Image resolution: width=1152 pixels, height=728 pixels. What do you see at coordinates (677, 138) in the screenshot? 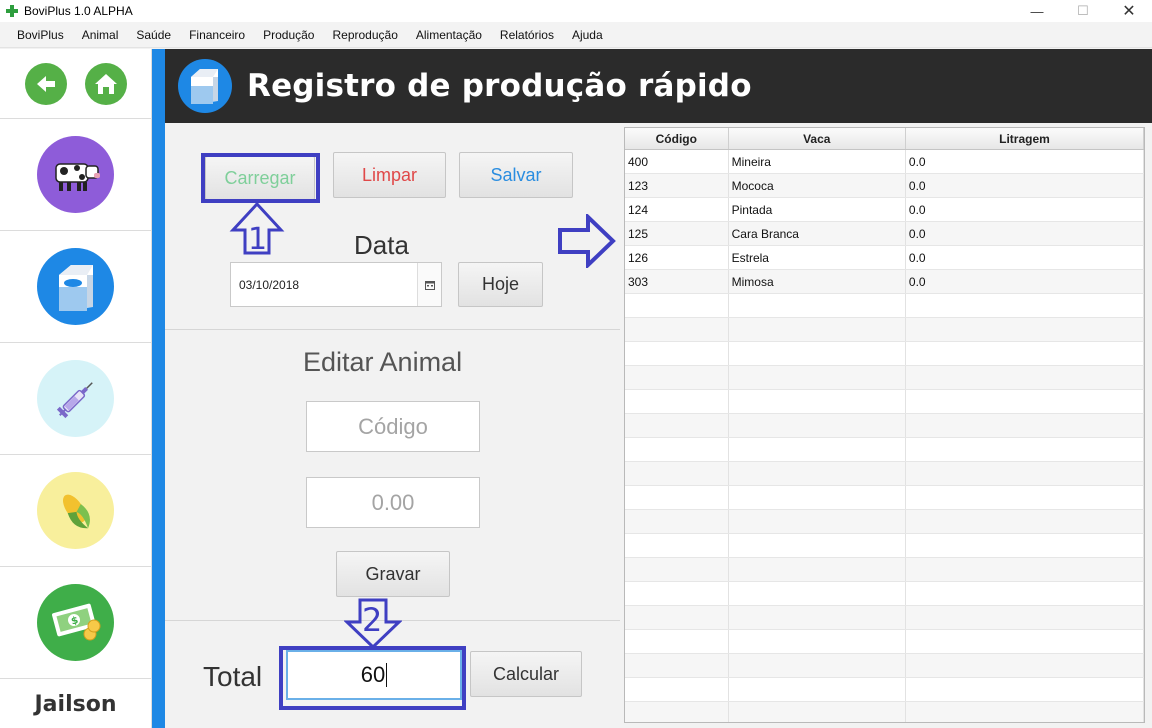
I see `column-header-code: Código` at bounding box center [677, 138].